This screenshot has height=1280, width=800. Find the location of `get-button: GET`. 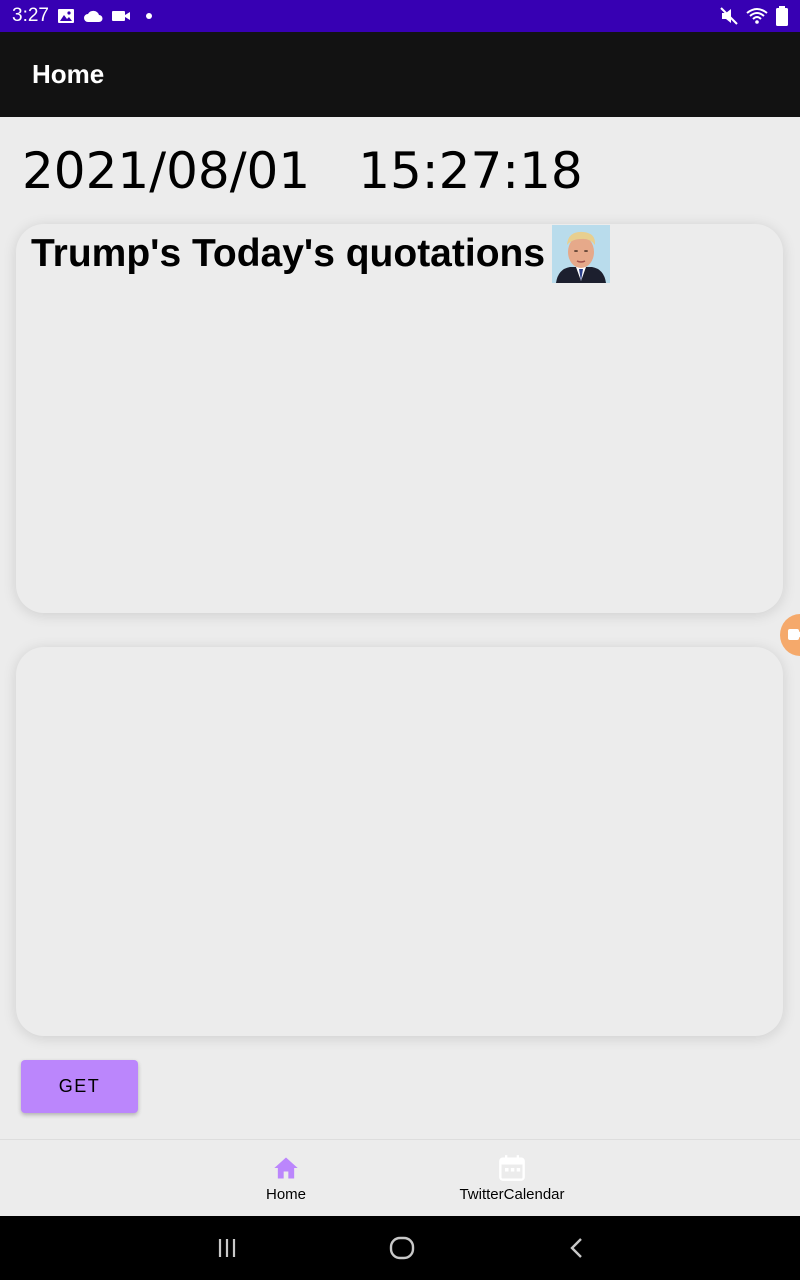

get-button: GET is located at coordinates (79, 1086).